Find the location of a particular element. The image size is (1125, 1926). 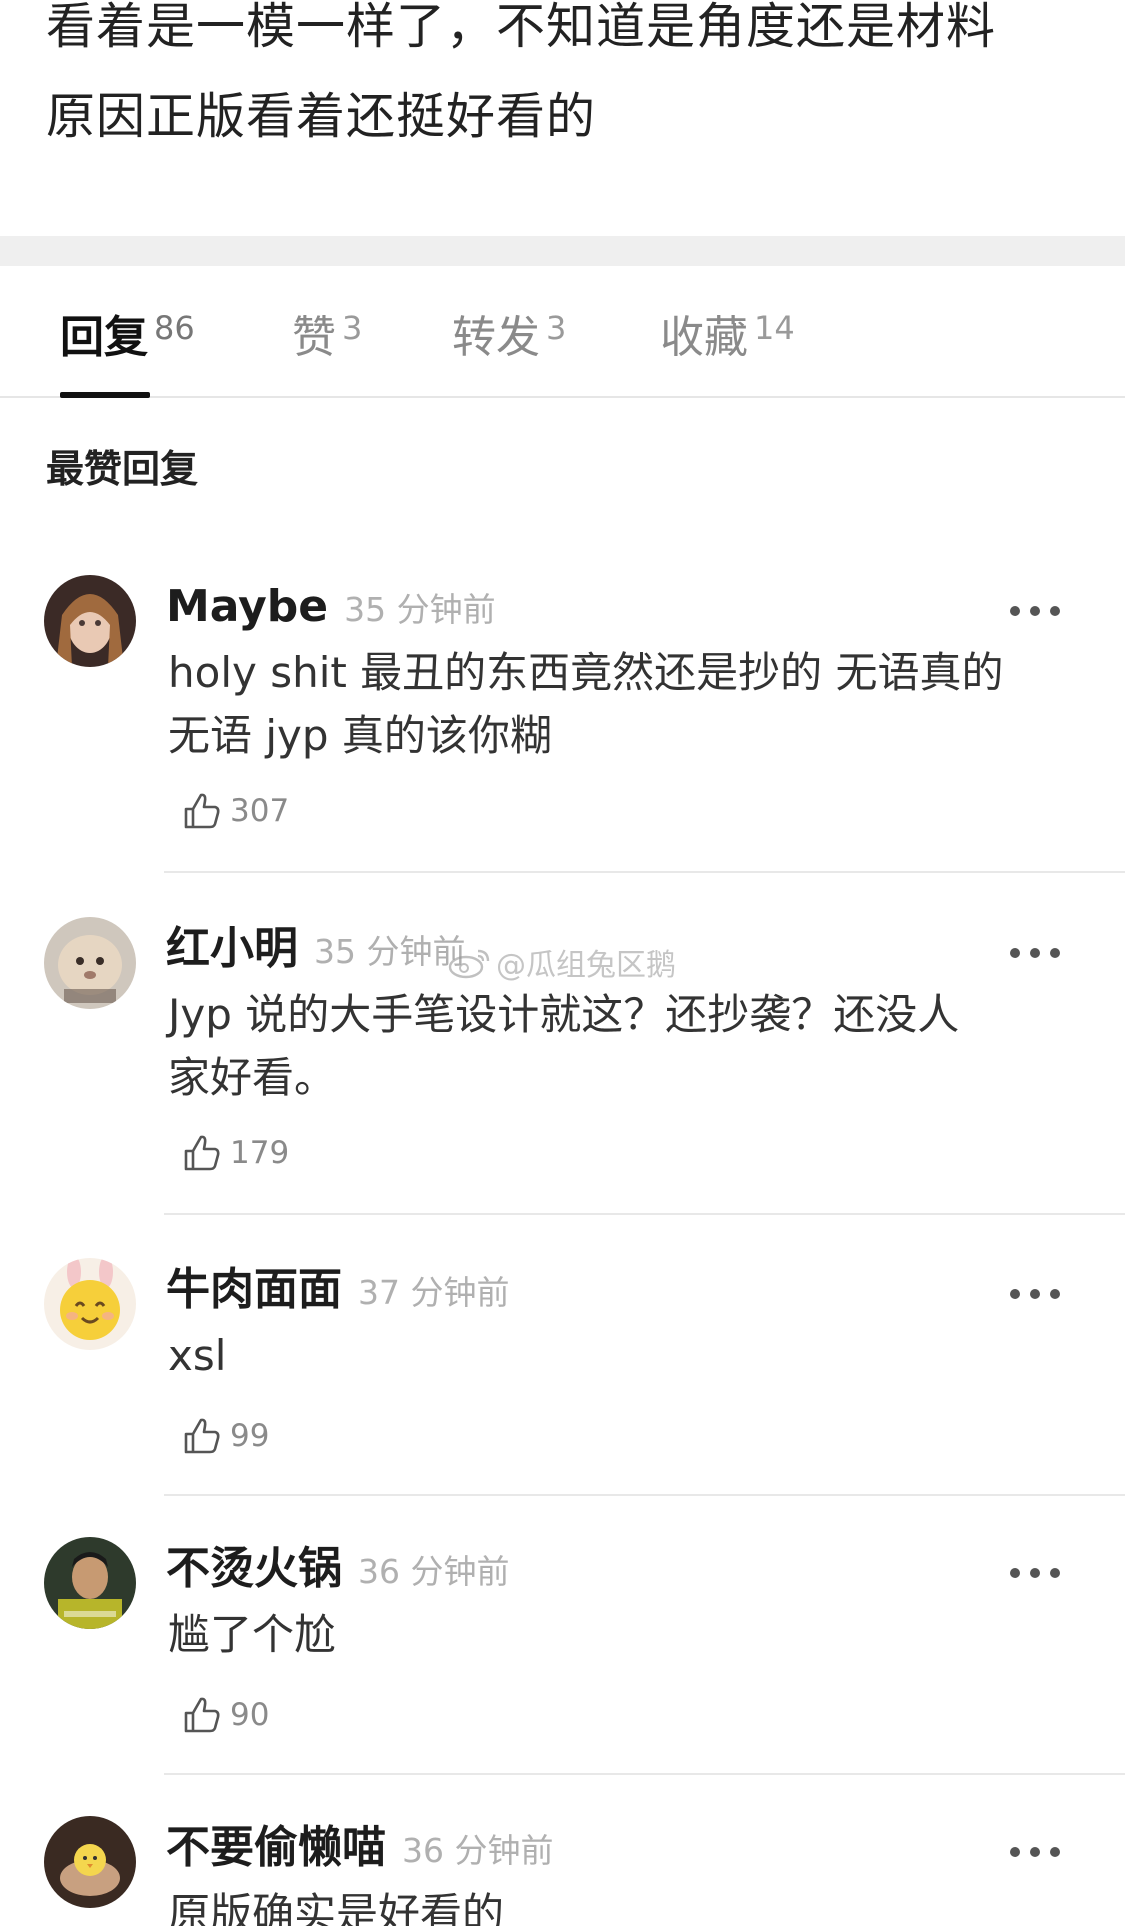

comment-time: 37 分钟前 is located at coordinates (434, 1292).